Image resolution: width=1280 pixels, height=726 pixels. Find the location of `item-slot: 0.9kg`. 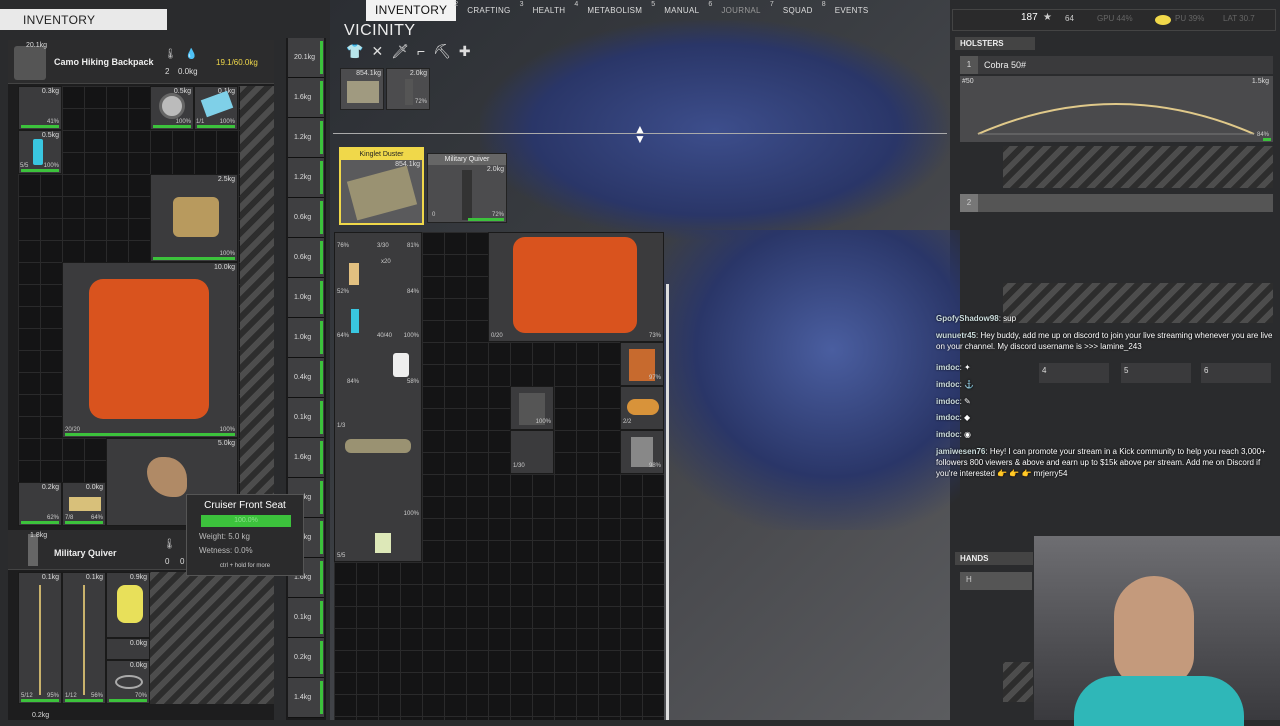

item-slot: 0.9kg is located at coordinates (128, 605).